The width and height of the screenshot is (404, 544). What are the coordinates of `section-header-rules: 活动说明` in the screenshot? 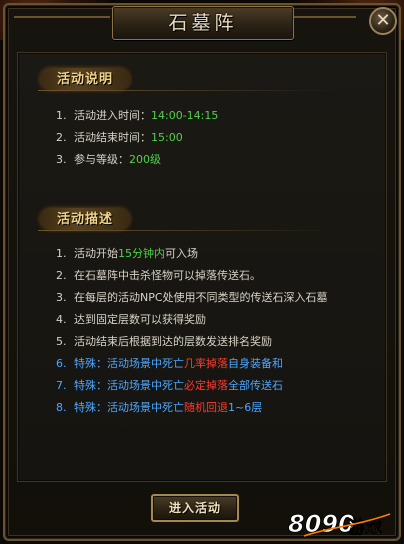 It's located at (85, 79).